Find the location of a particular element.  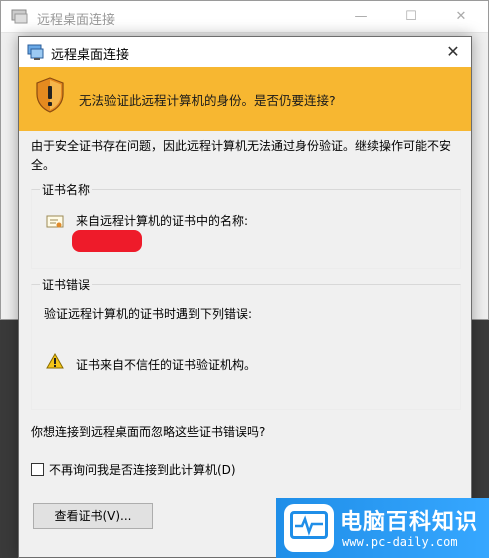

warning-triangle-icon is located at coordinates (55, 362).